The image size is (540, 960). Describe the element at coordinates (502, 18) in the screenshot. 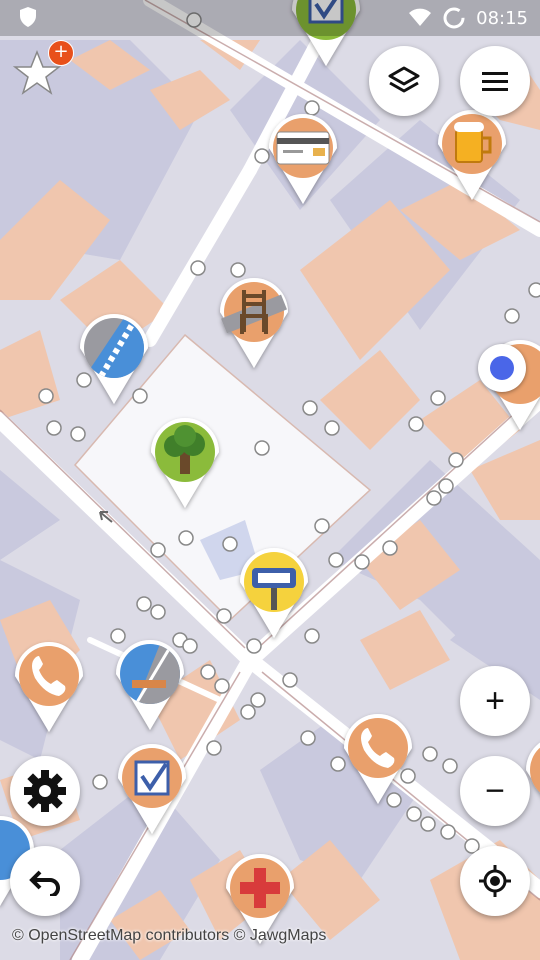

I see `clock: 08:15` at that location.